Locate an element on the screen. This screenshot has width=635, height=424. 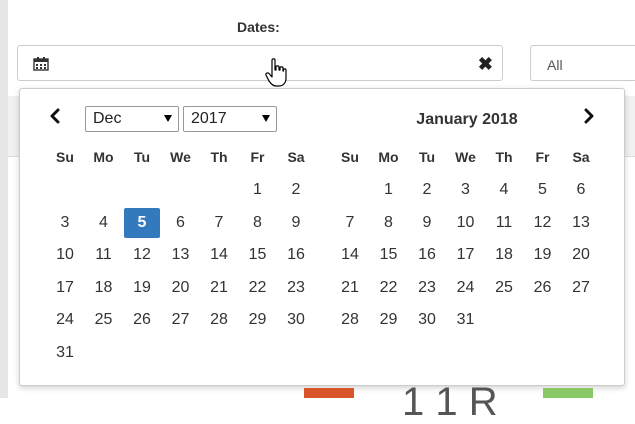
month-select-value: Dec is located at coordinates (107, 118).